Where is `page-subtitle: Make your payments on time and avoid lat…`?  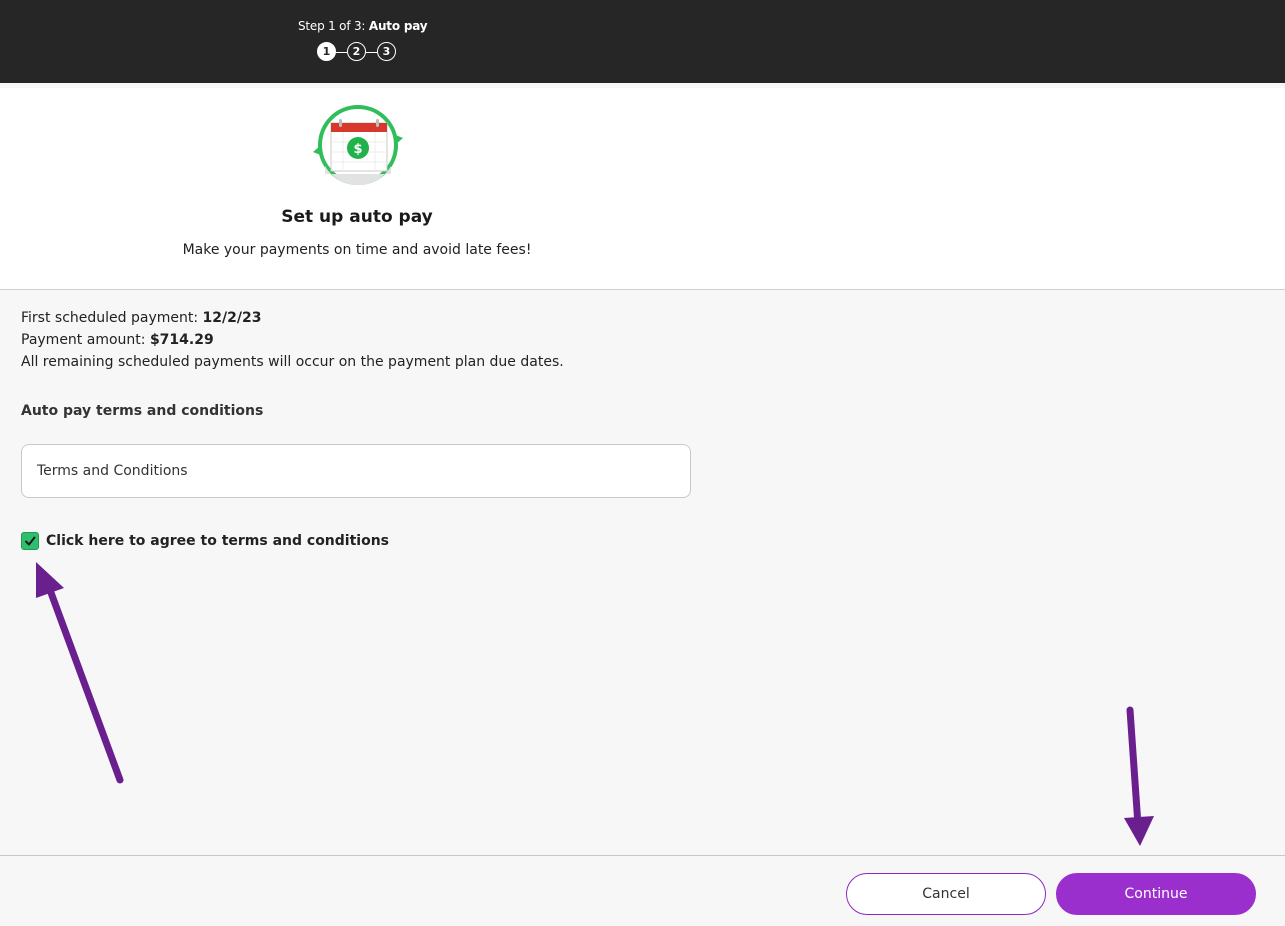 page-subtitle: Make your payments on time and avoid lat… is located at coordinates (357, 250).